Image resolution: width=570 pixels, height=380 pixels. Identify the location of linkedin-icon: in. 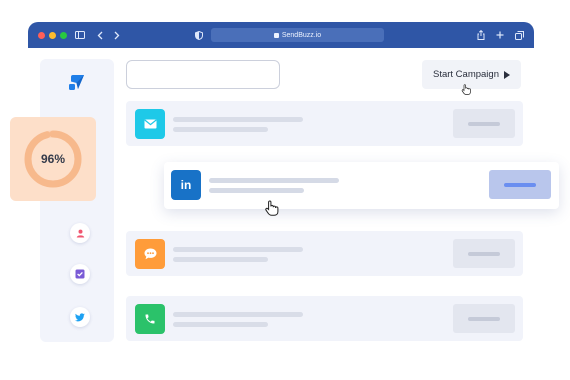
(186, 185).